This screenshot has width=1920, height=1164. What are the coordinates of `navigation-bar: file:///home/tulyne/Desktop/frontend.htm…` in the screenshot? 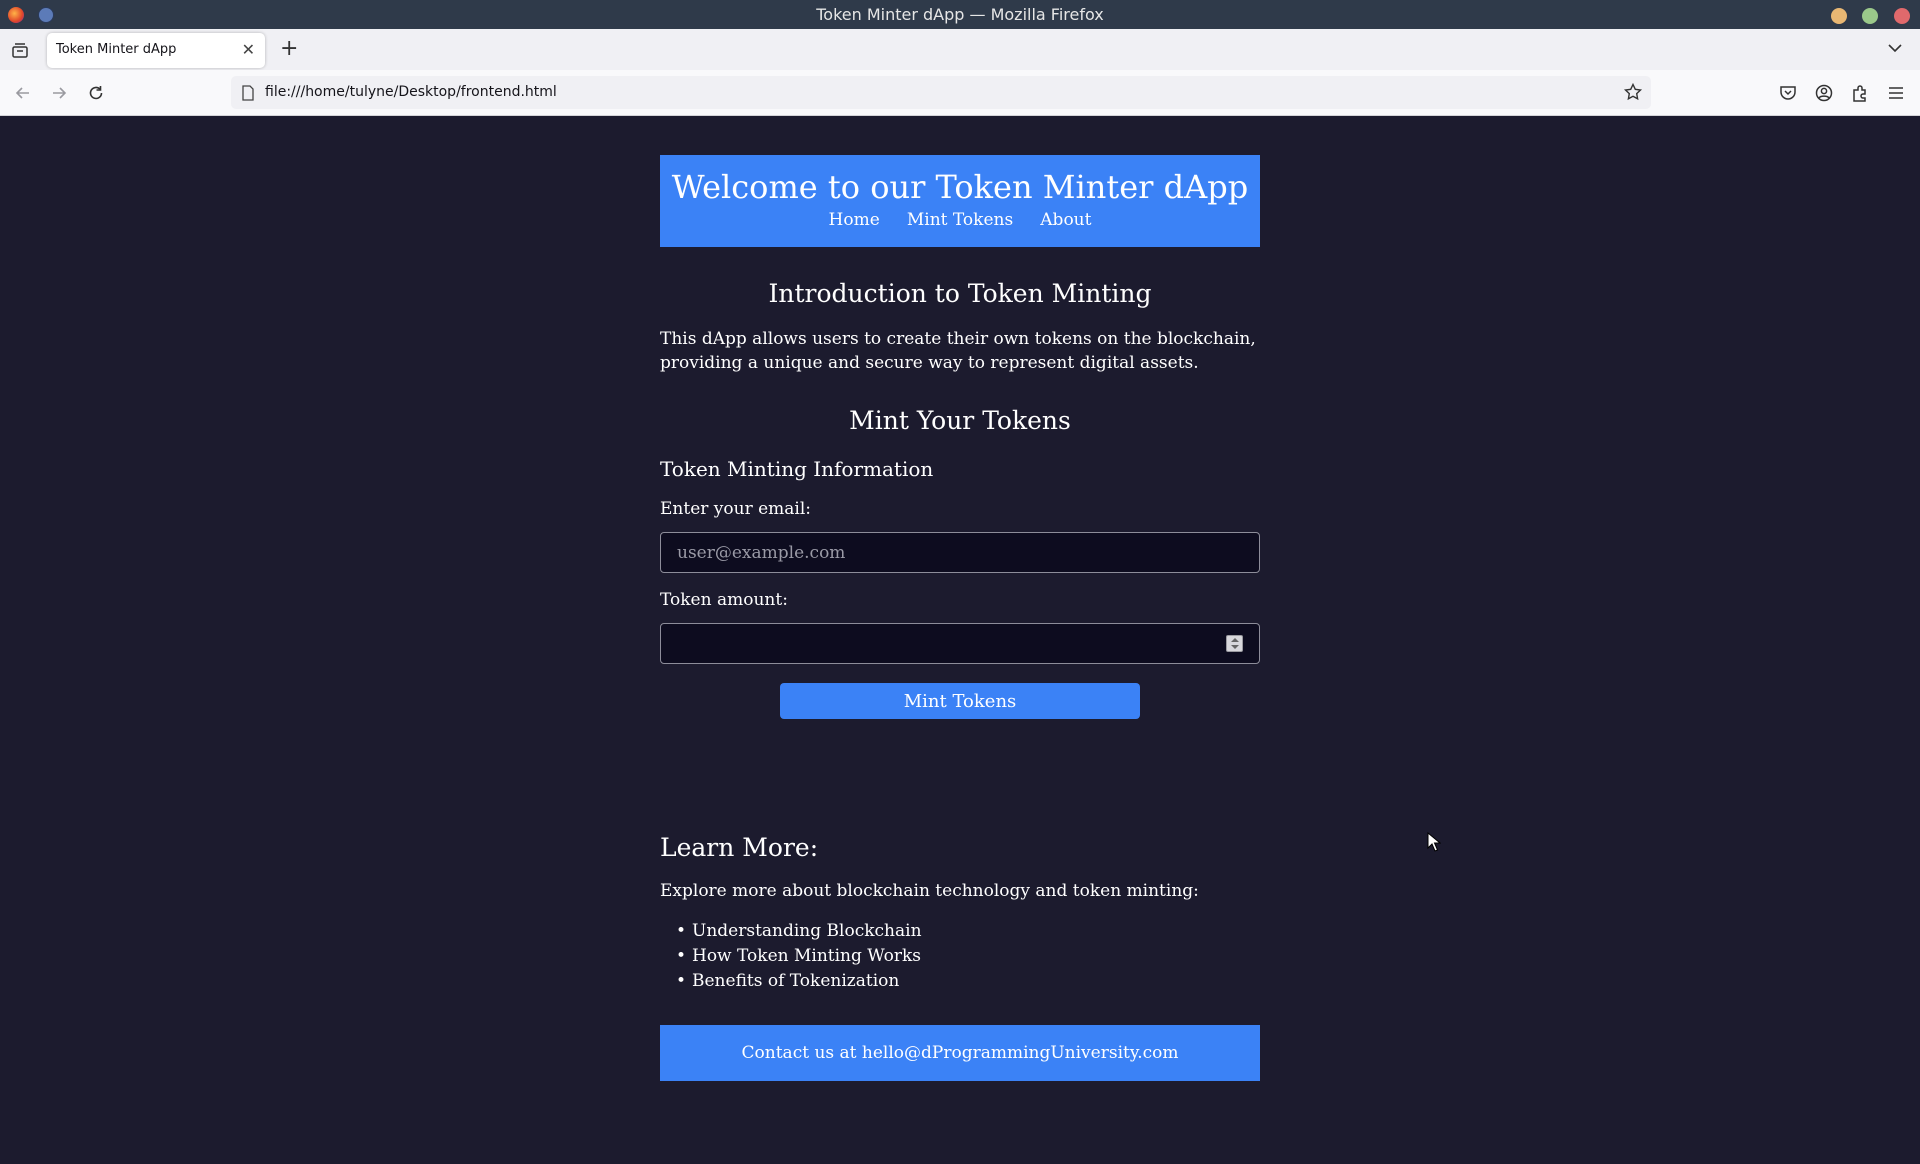 It's located at (960, 93).